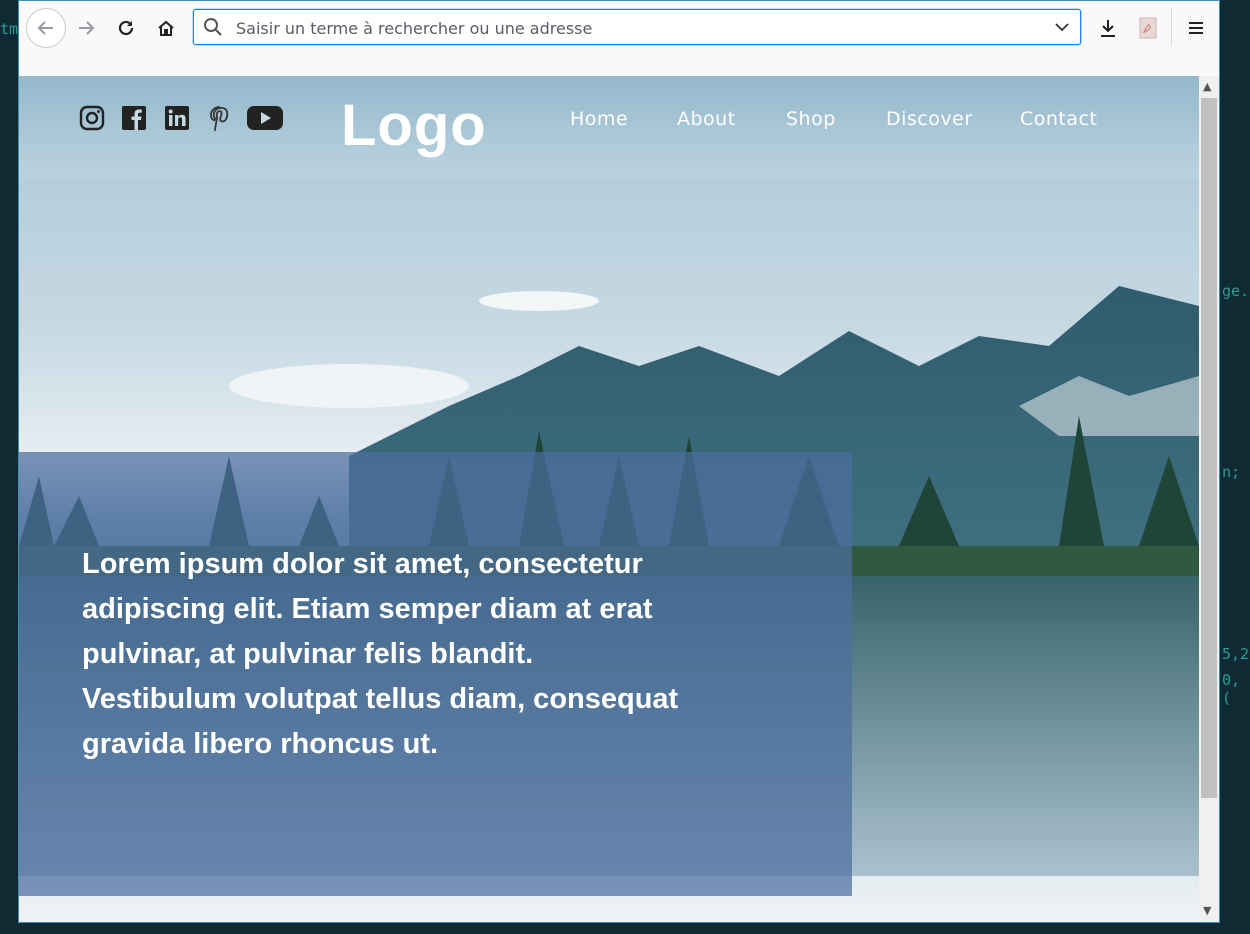  I want to click on site-logo: Logo, so click(414, 125).